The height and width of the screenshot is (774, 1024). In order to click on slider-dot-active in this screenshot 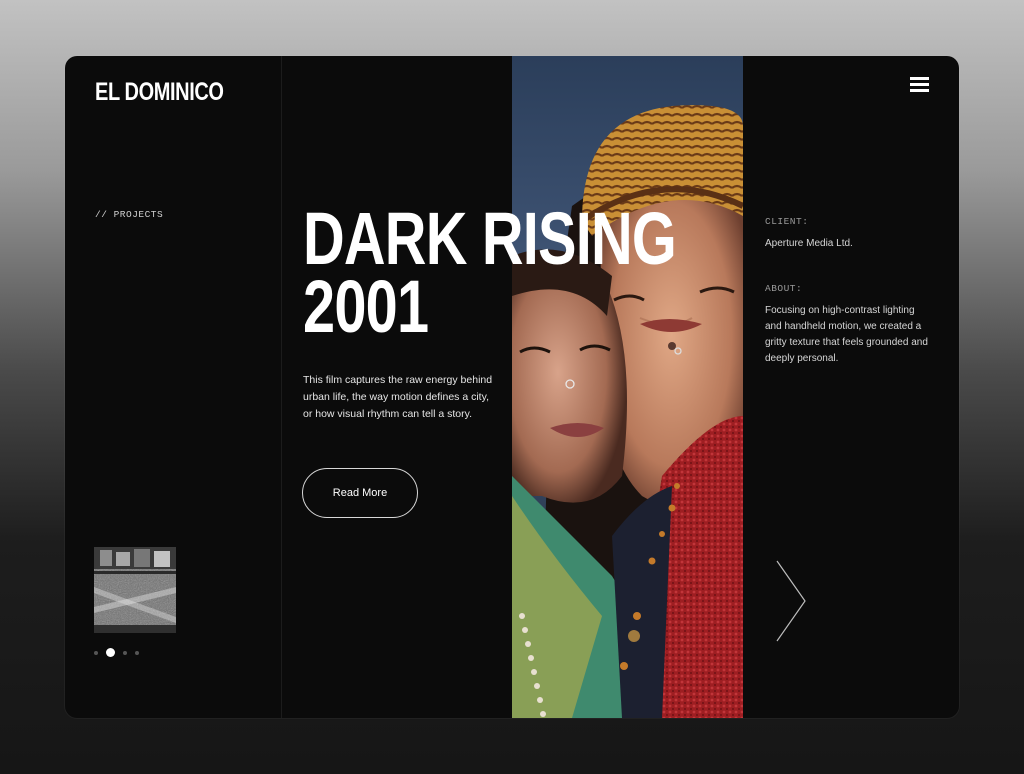, I will do `click(110, 652)`.